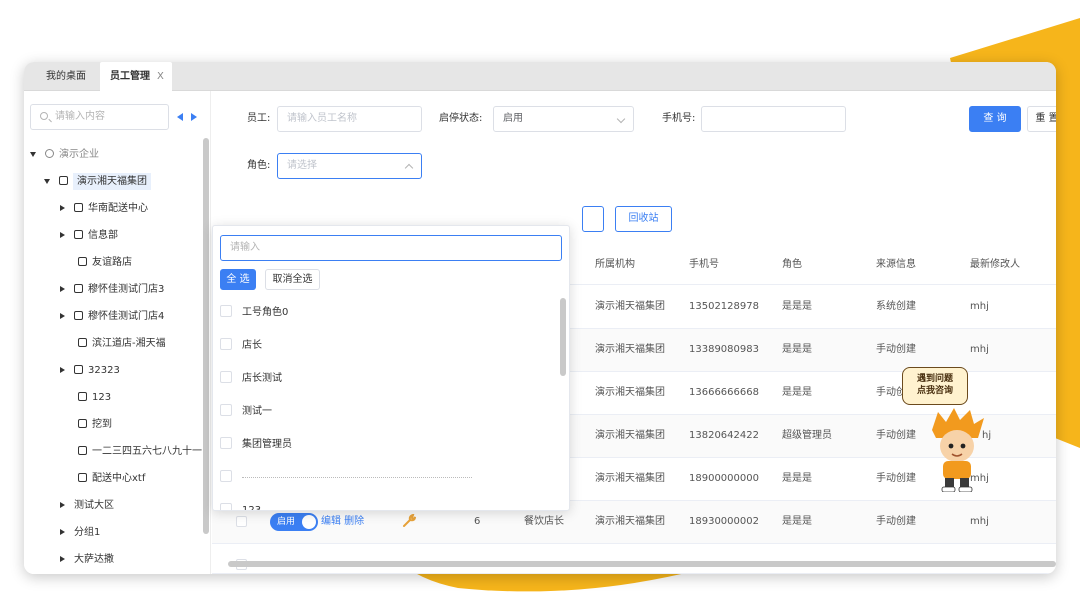 The width and height of the screenshot is (1080, 605). I want to click on tree-node-wadao: 挖到, so click(95, 425).